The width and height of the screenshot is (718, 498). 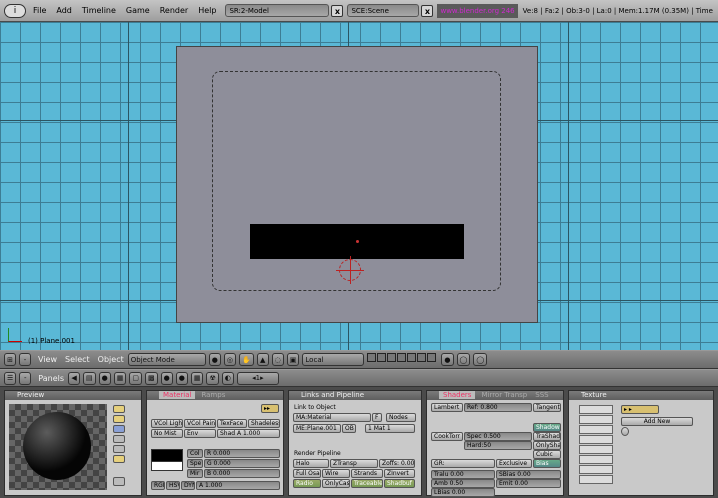 I want to click on editor-type-icon: ☰, so click(x=10, y=378).